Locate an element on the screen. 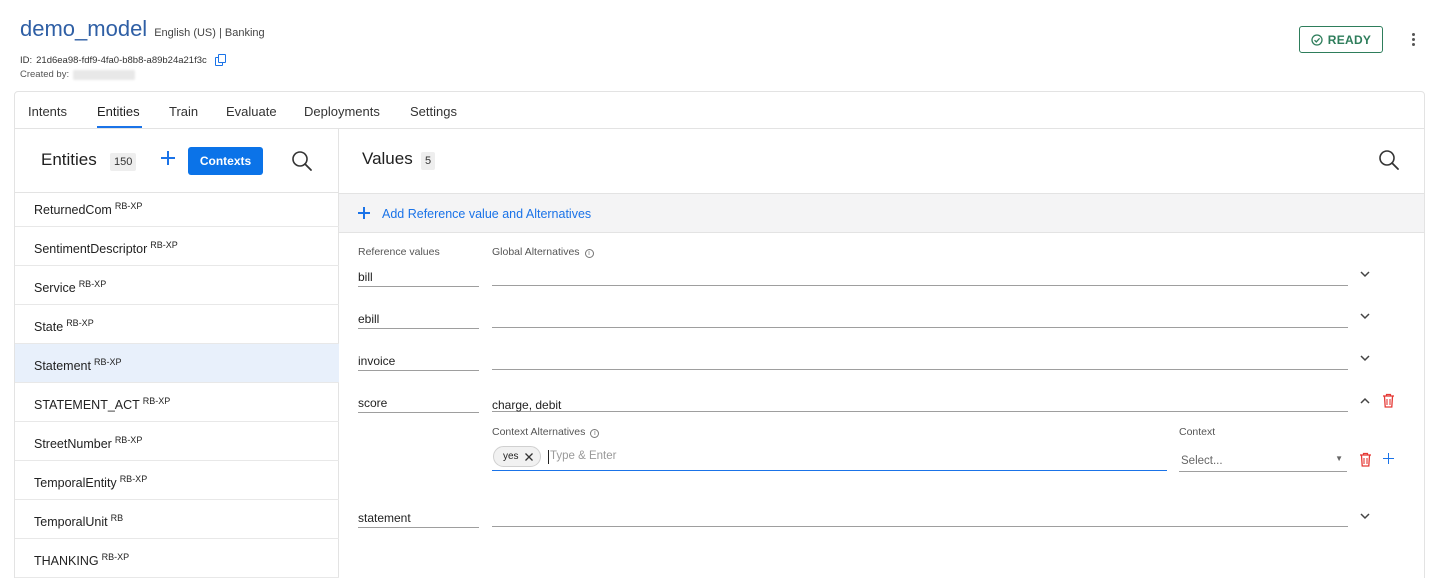  add-context-alternative-plus-icon is located at coordinates (1388, 458).